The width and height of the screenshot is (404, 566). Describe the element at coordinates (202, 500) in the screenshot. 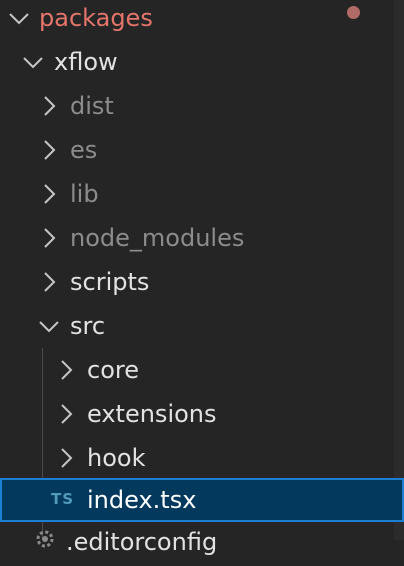

I see `file-index-tsx: TS index.tsx` at that location.